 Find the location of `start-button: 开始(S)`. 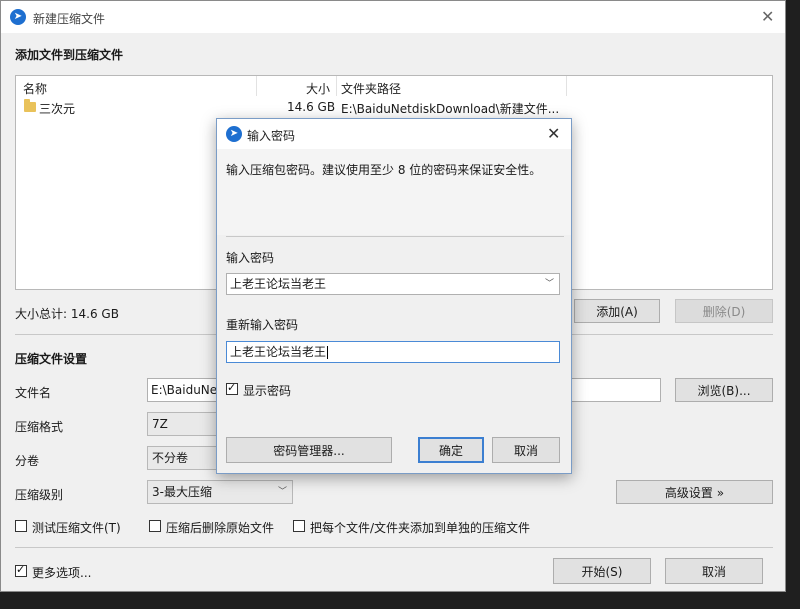

start-button: 开始(S) is located at coordinates (602, 571).